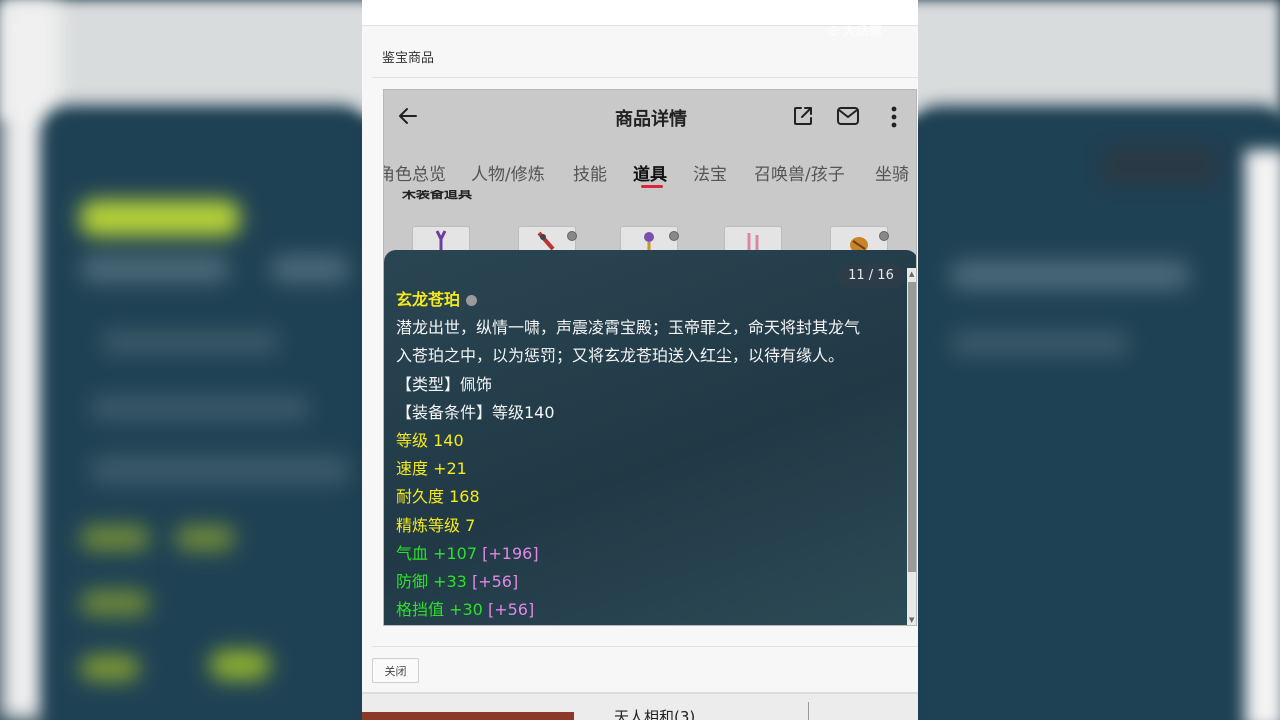 This screenshot has height=720, width=1280. What do you see at coordinates (855, 31) in the screenshot?
I see `watermark: ⊙ 大話館` at bounding box center [855, 31].